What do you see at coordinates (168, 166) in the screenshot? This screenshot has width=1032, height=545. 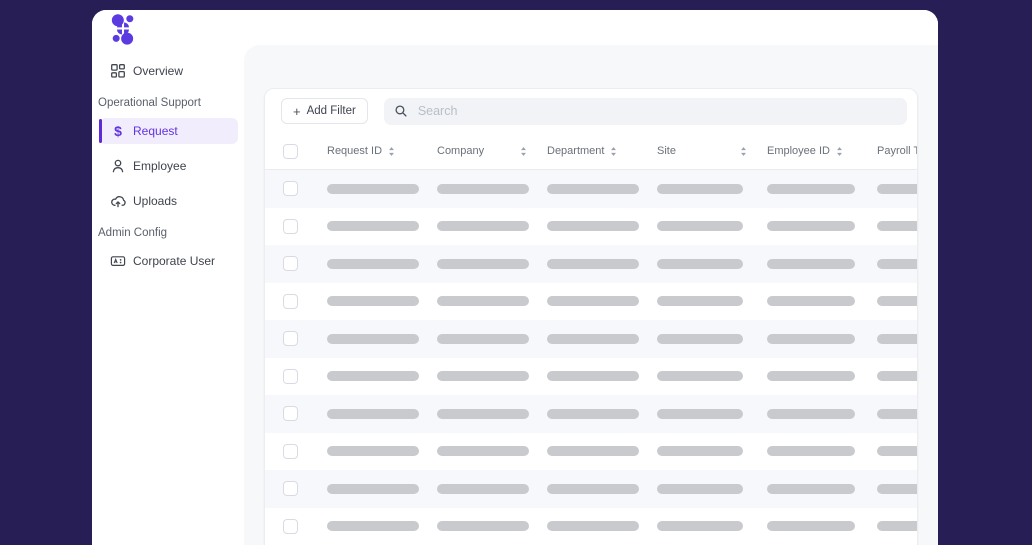 I see `sidebar-item-employee: Employee` at bounding box center [168, 166].